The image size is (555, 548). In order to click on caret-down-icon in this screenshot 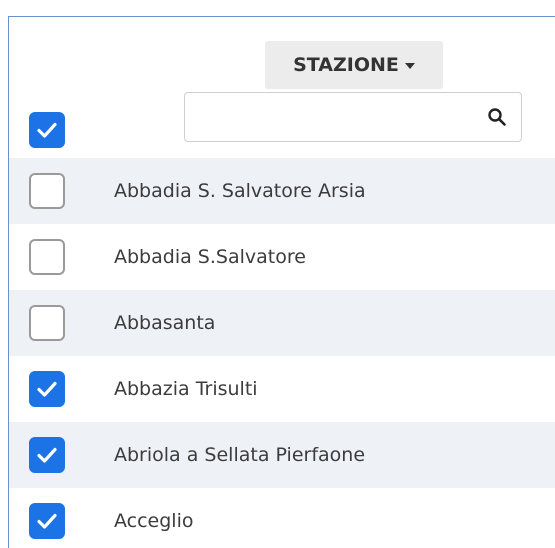, I will do `click(409, 66)`.